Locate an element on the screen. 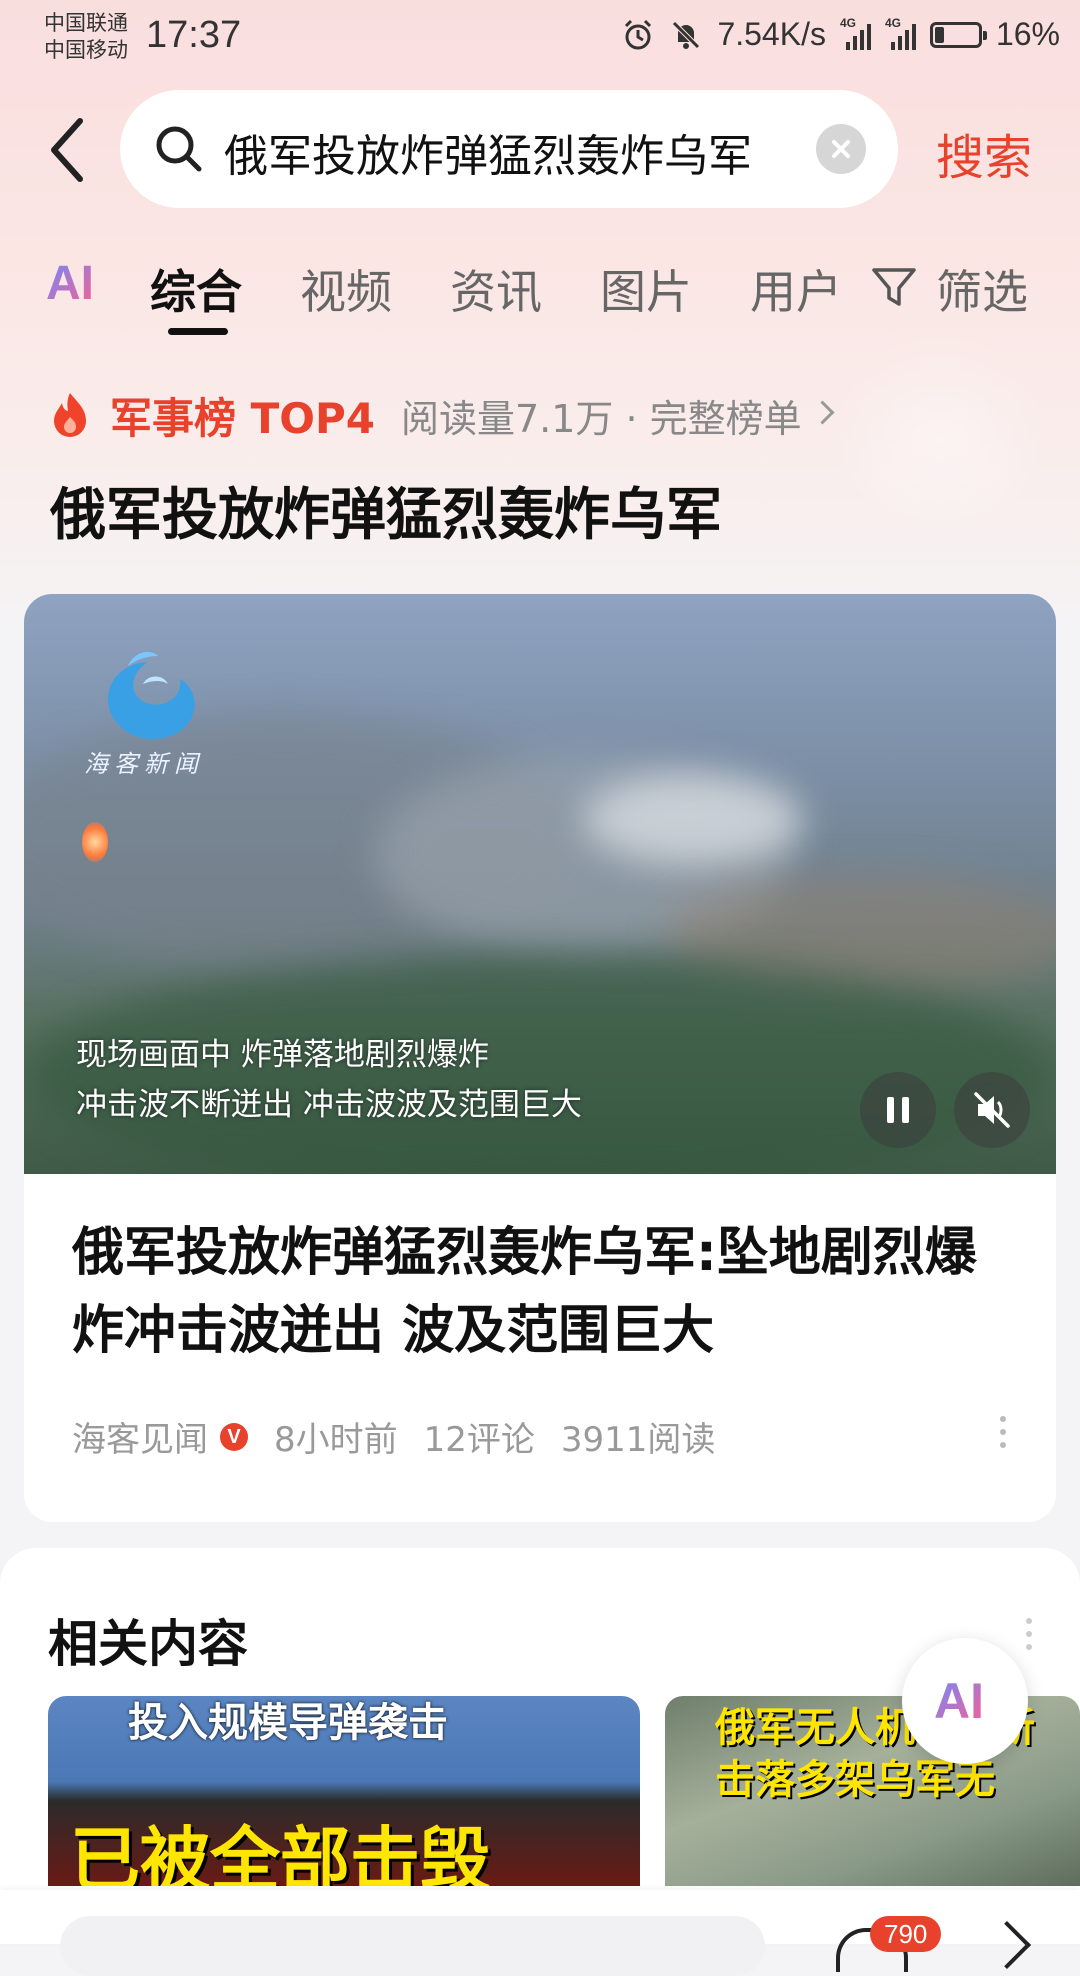  video-subtitles: 现场画面中 炸弹落地剧烈爆炸 冲击波不断迸出 冲击波波及范围巨大 is located at coordinates (329, 1080).